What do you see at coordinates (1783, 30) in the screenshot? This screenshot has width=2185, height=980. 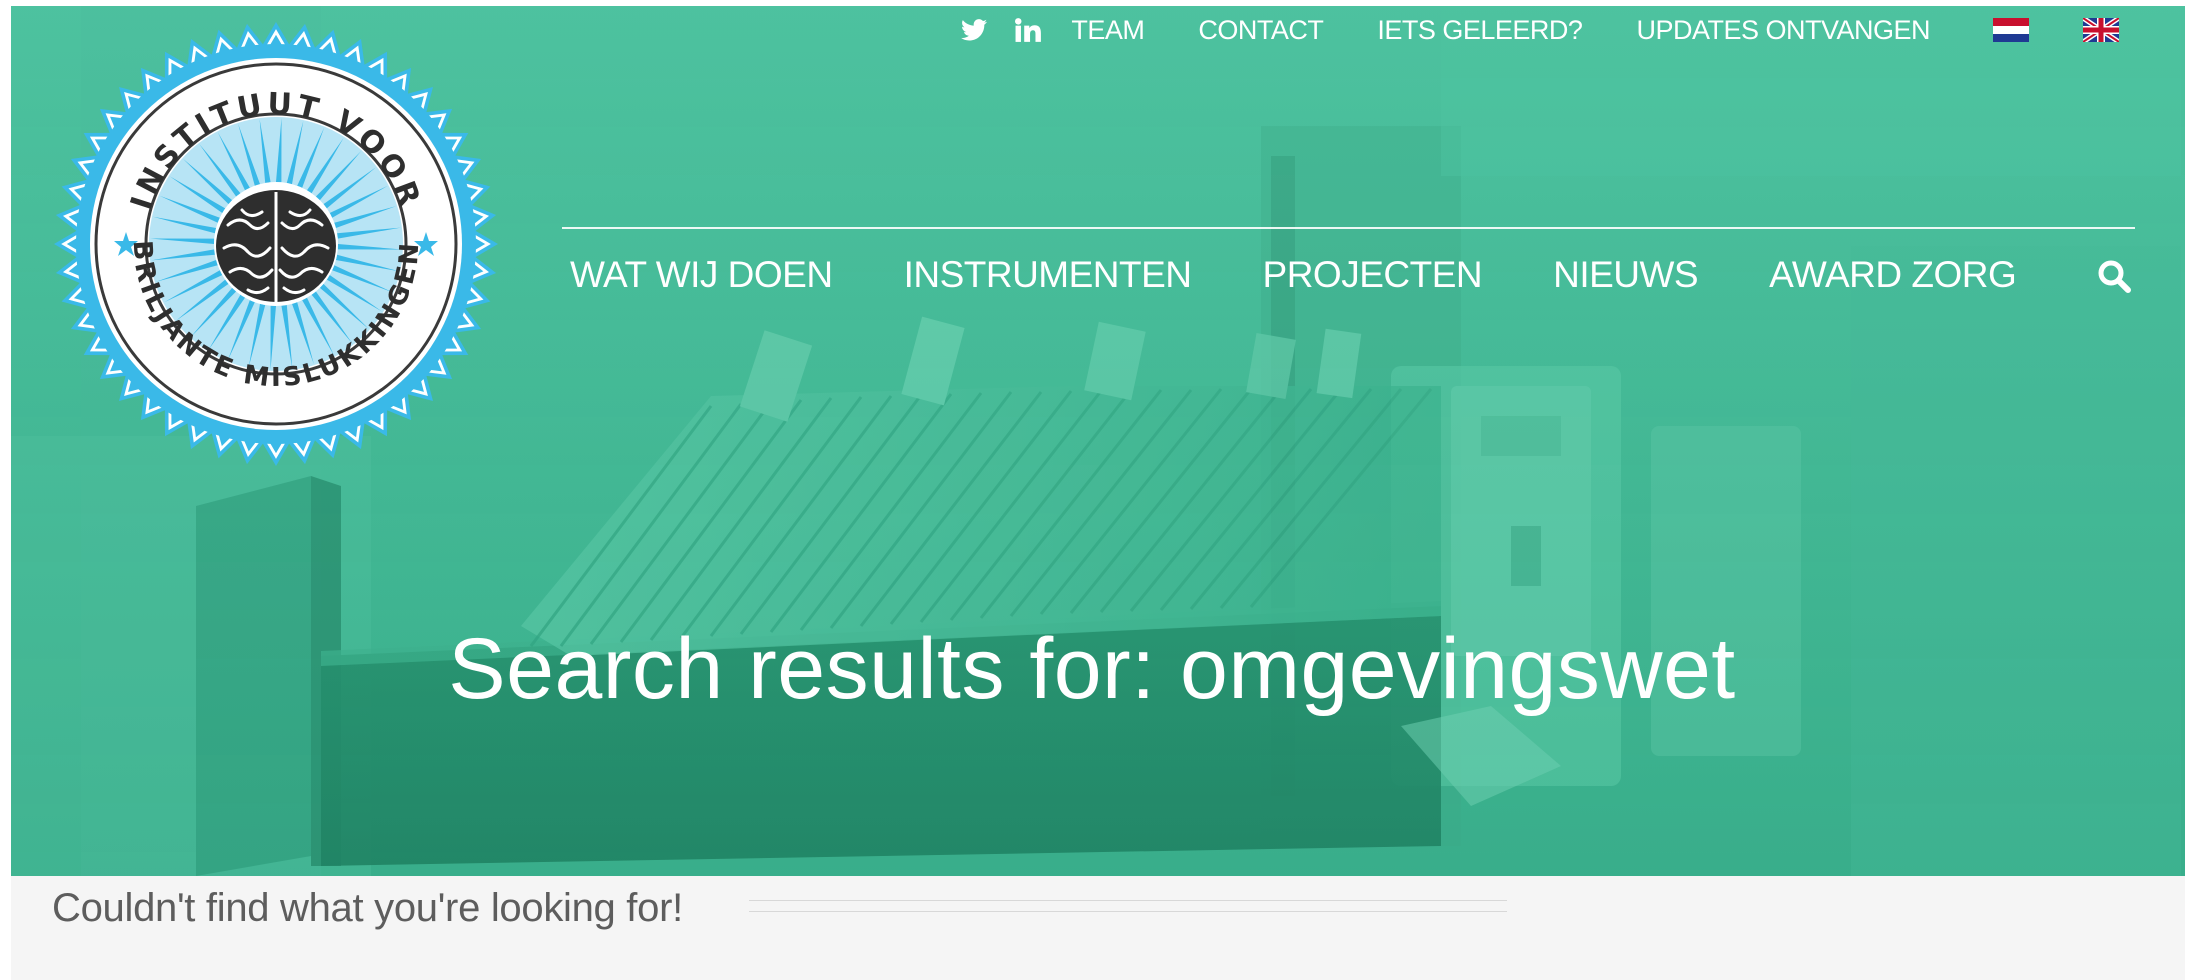 I see `top-link-updates-ontvangen: UPDATES ONTVANGEN` at bounding box center [1783, 30].